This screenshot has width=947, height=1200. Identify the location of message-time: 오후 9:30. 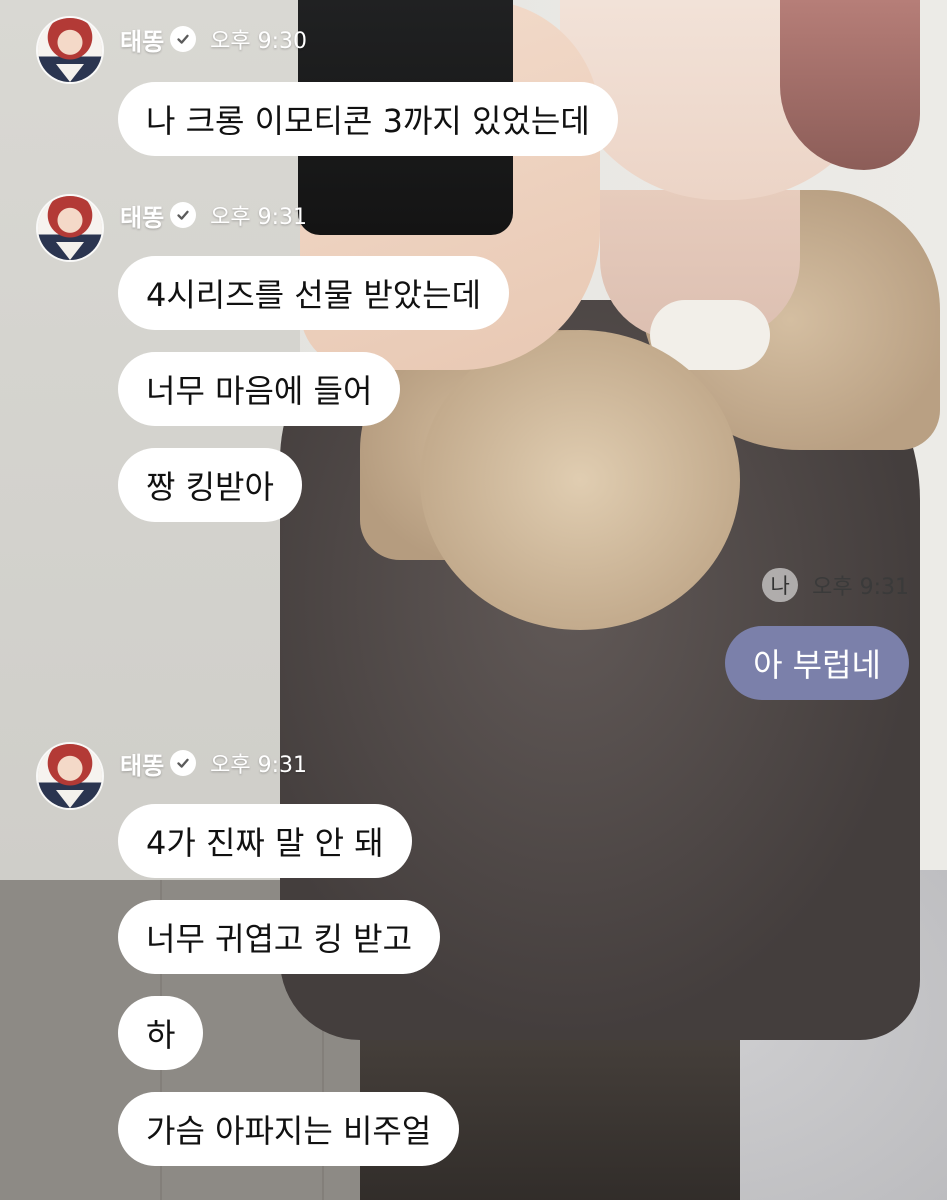
(259, 41).